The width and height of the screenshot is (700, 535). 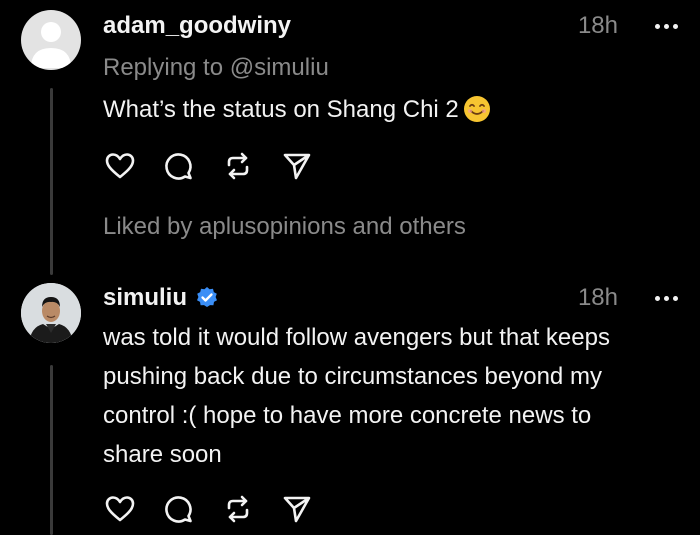 What do you see at coordinates (476, 109) in the screenshot?
I see `smiling-face-icon` at bounding box center [476, 109].